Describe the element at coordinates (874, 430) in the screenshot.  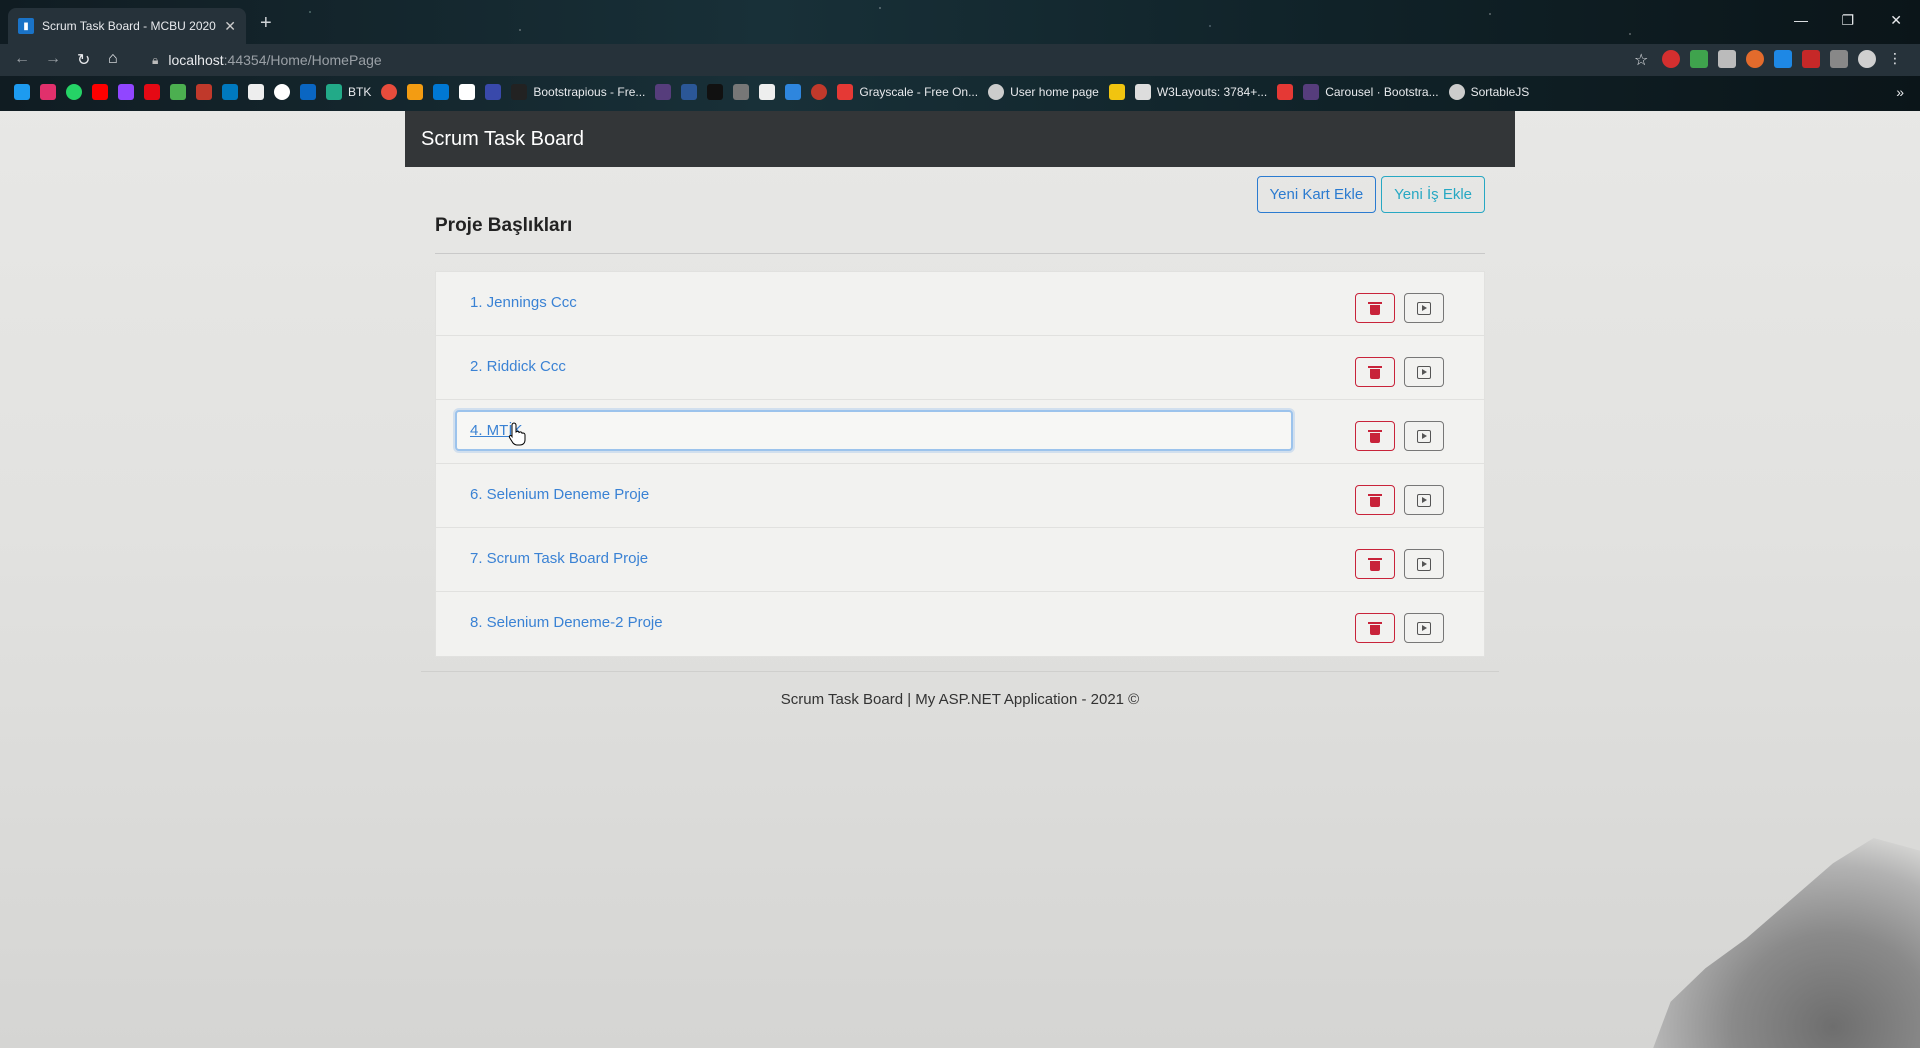
I see `project-link-focused: 4. MTİK` at that location.